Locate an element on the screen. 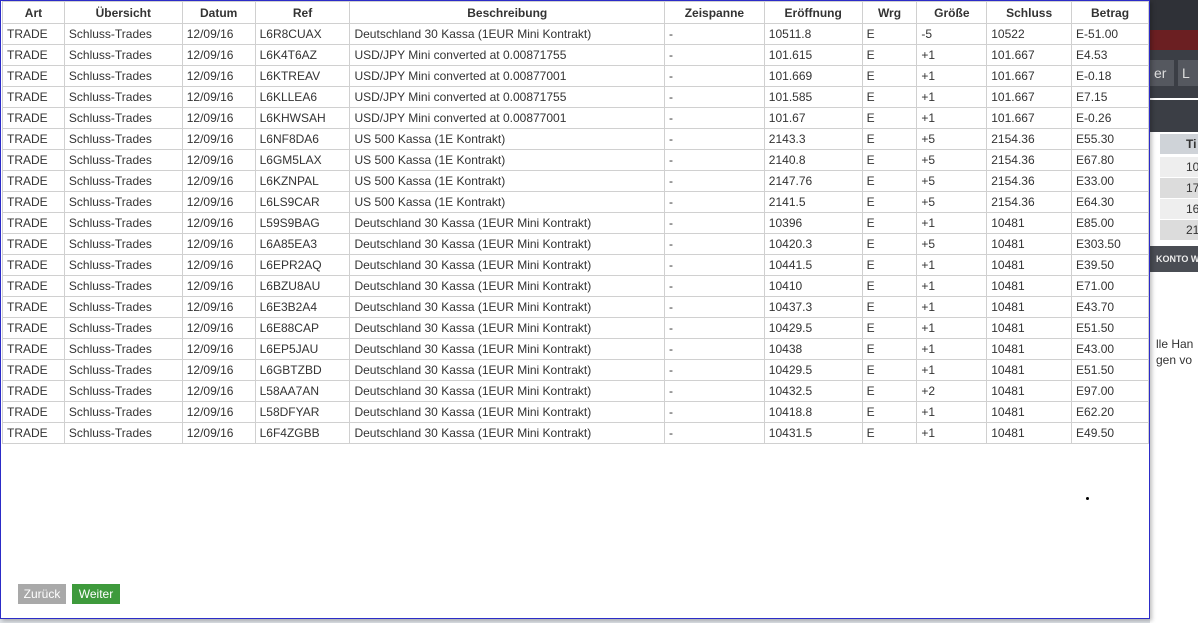  background-tab: L is located at coordinates (1188, 73).